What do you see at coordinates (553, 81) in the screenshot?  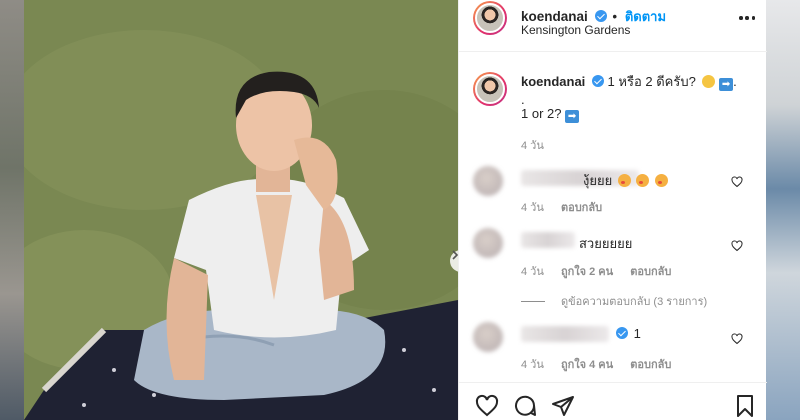 I see `caption-username: koendanai` at bounding box center [553, 81].